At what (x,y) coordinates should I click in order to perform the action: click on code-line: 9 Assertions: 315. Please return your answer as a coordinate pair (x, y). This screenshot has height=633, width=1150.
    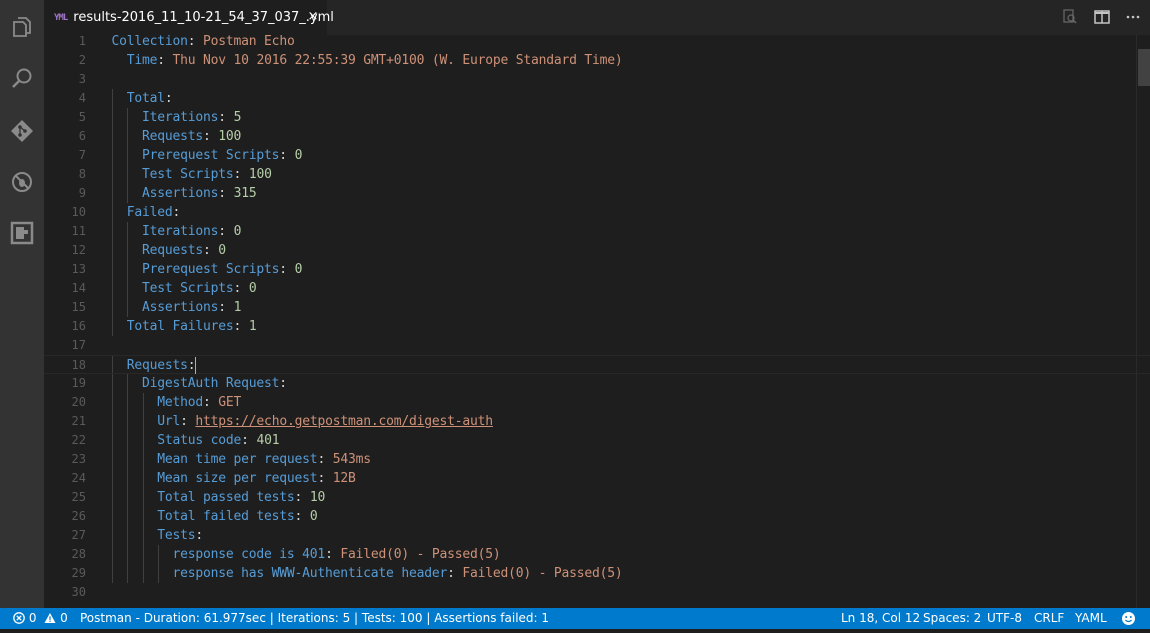
    Looking at the image, I should click on (597, 193).